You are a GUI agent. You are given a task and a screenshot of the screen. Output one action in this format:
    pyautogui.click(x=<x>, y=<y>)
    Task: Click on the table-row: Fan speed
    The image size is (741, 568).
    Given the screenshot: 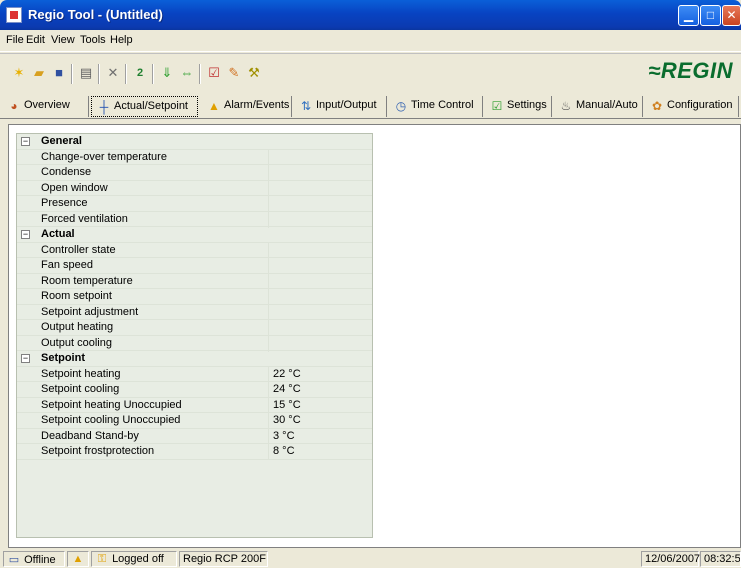 What is the action you would take?
    pyautogui.click(x=194, y=266)
    